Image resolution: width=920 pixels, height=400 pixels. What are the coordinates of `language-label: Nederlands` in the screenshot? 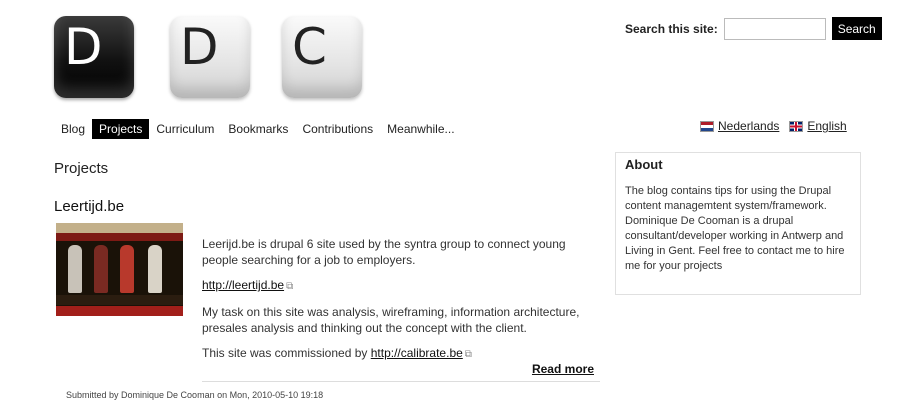 It's located at (749, 126).